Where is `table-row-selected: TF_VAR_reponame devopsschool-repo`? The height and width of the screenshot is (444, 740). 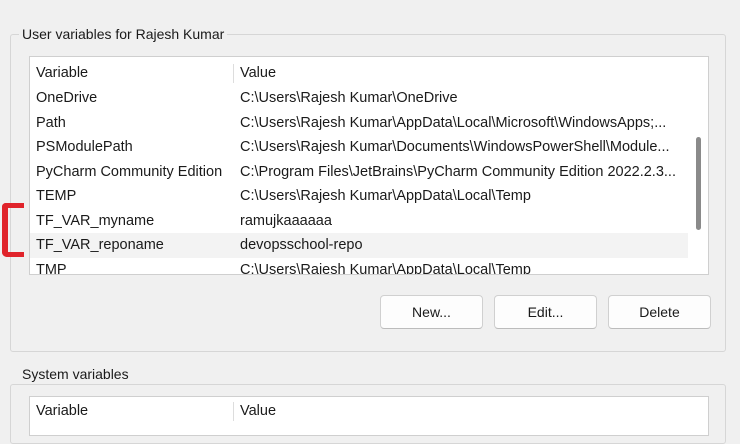 table-row-selected: TF_VAR_reponame devopsschool-repo is located at coordinates (359, 245).